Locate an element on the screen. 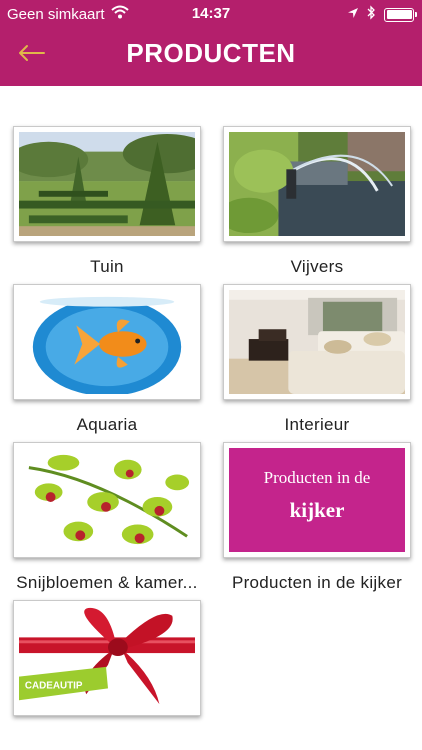  pond-image is located at coordinates (317, 184).